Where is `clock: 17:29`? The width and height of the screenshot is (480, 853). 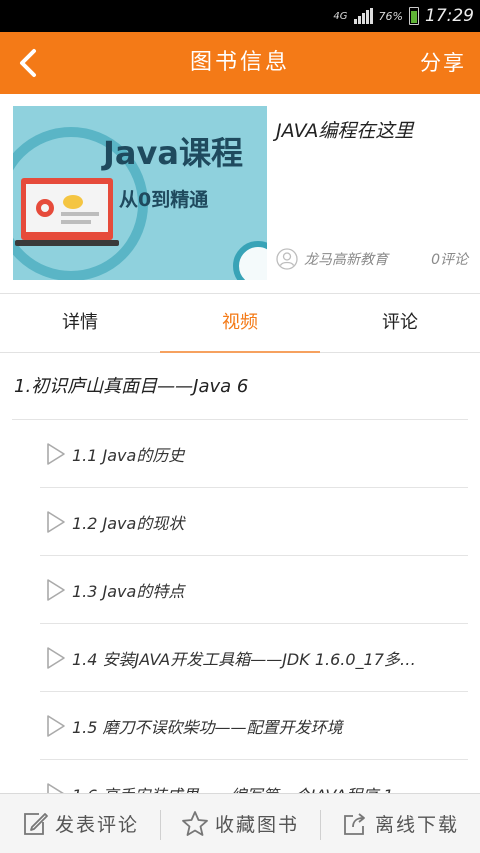 clock: 17:29 is located at coordinates (449, 16).